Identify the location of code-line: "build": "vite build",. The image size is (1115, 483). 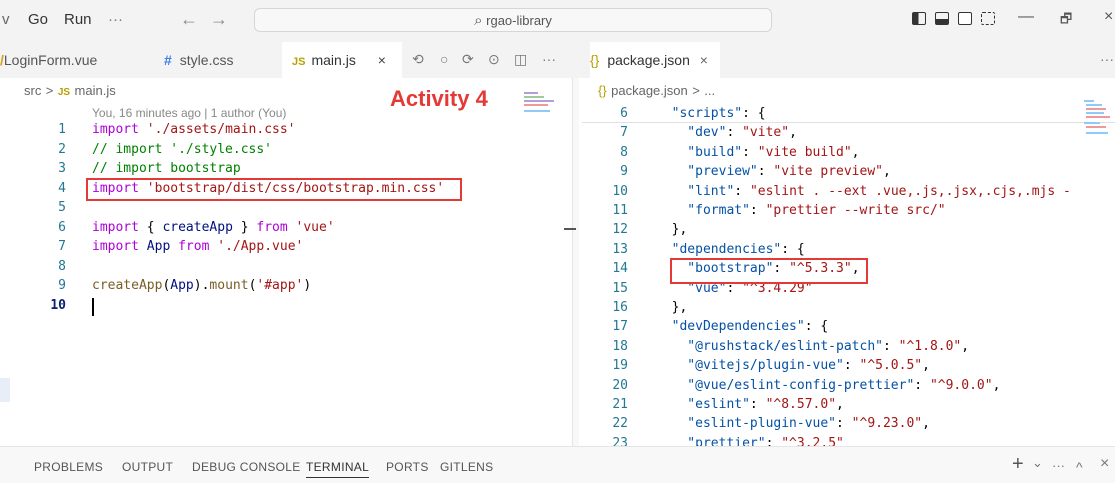
(758, 152).